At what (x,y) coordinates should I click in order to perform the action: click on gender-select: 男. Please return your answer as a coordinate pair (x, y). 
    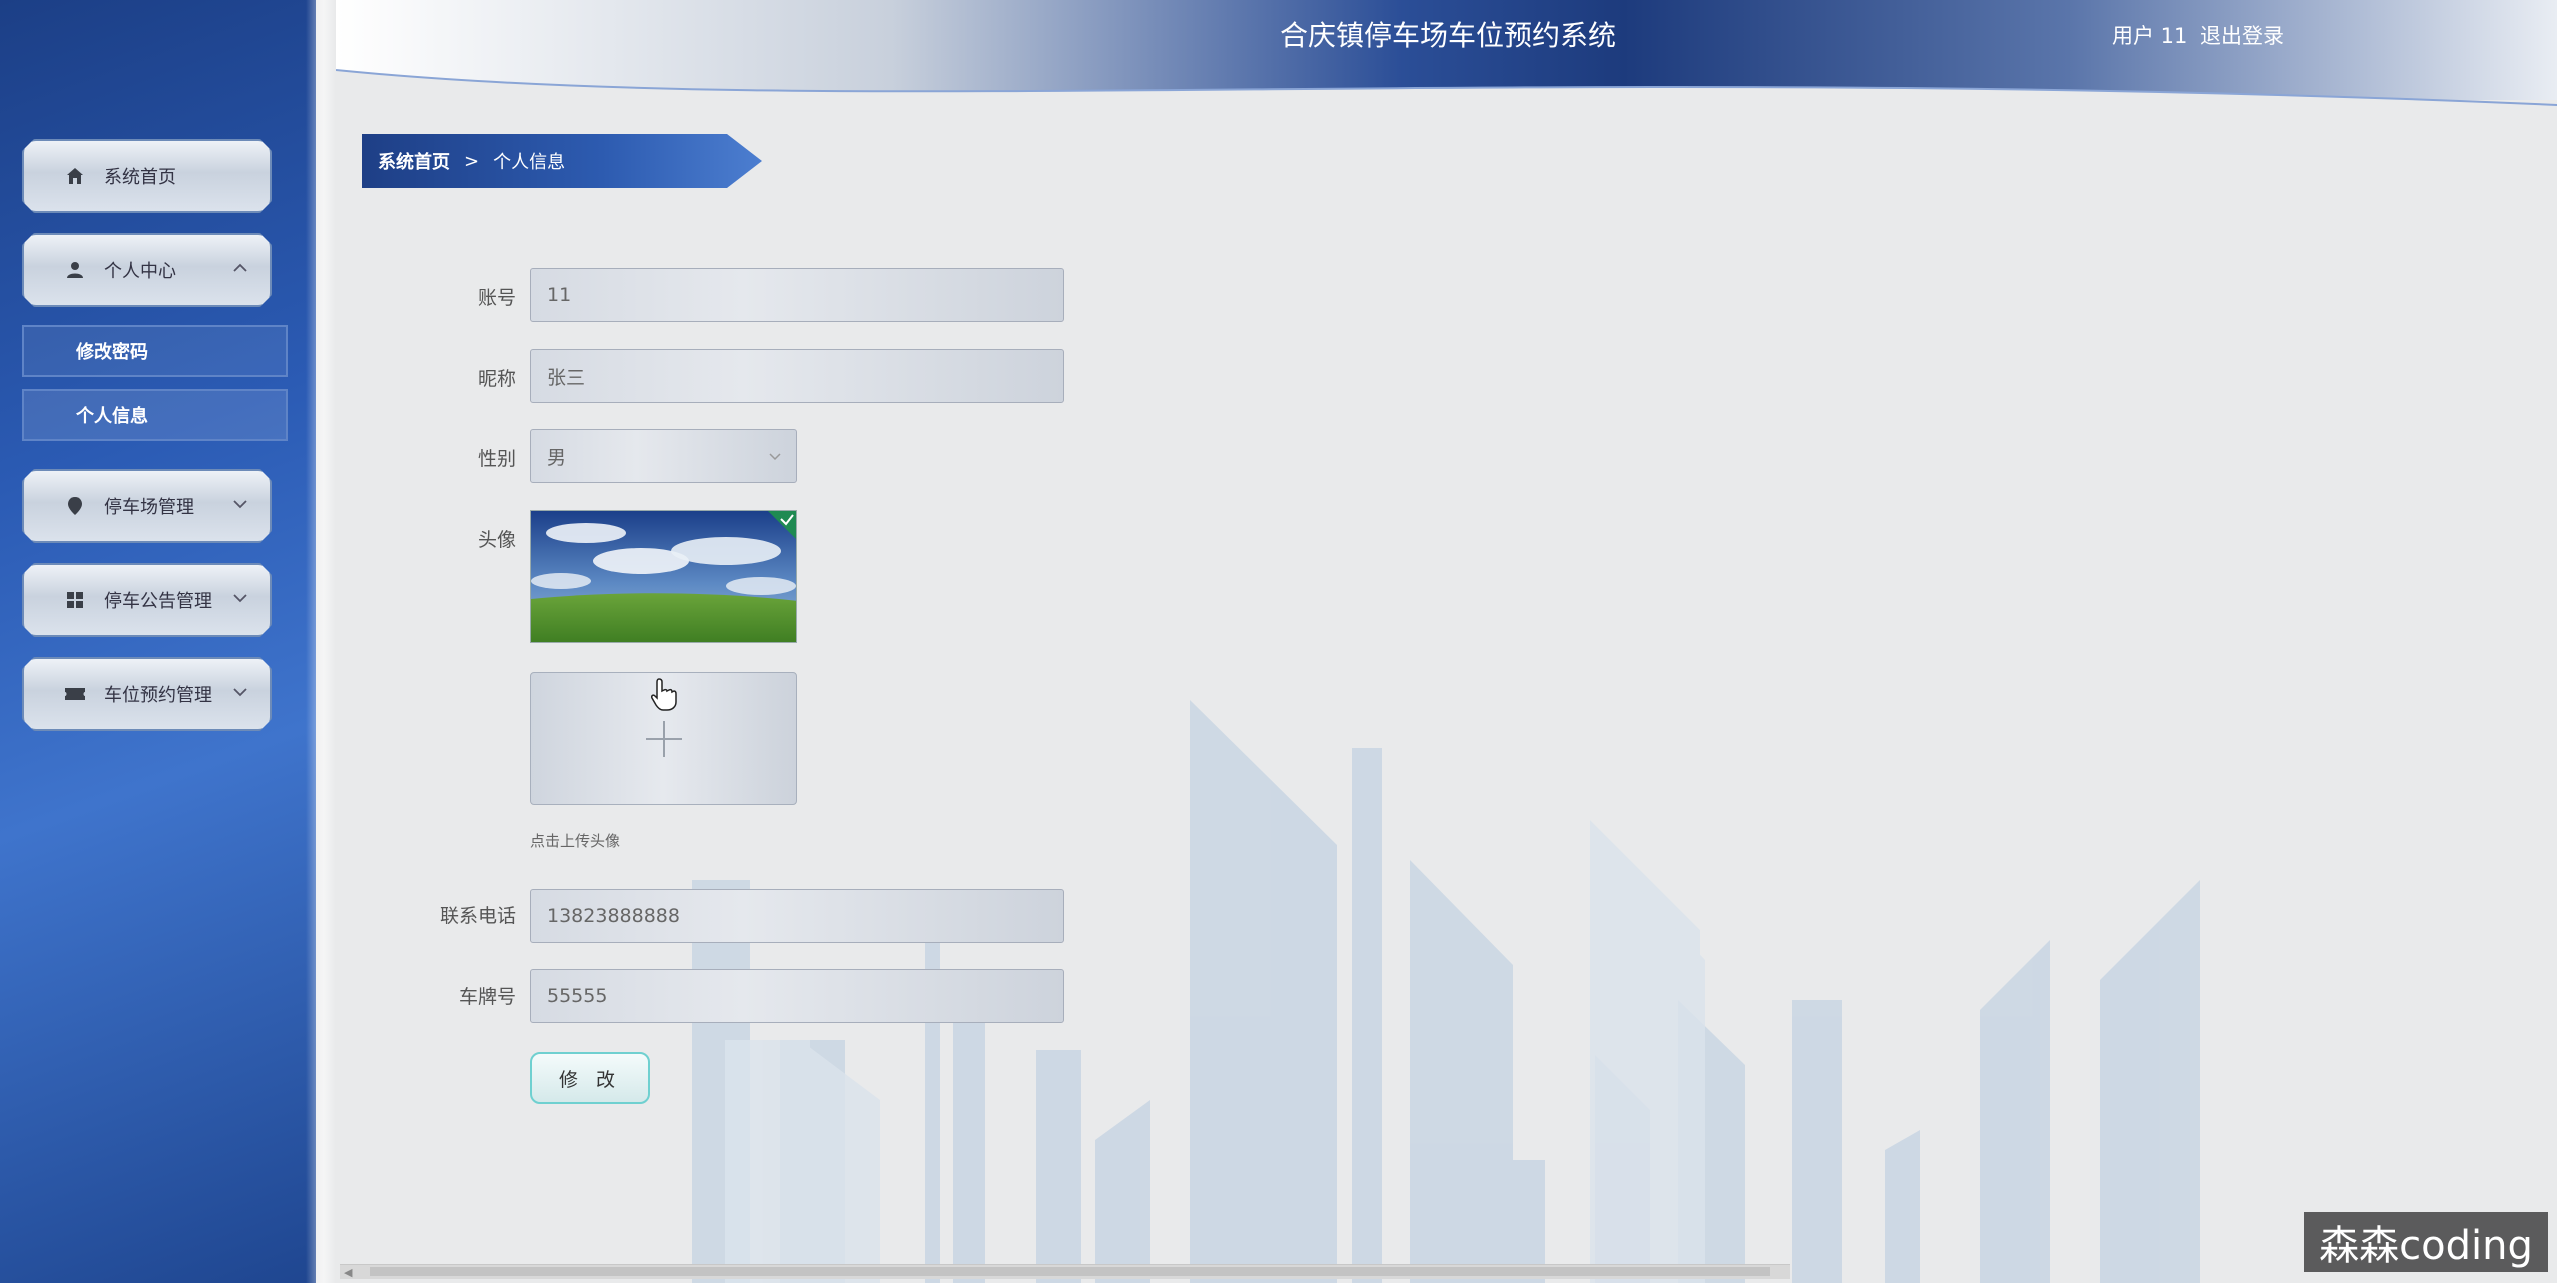
    Looking at the image, I should click on (663, 456).